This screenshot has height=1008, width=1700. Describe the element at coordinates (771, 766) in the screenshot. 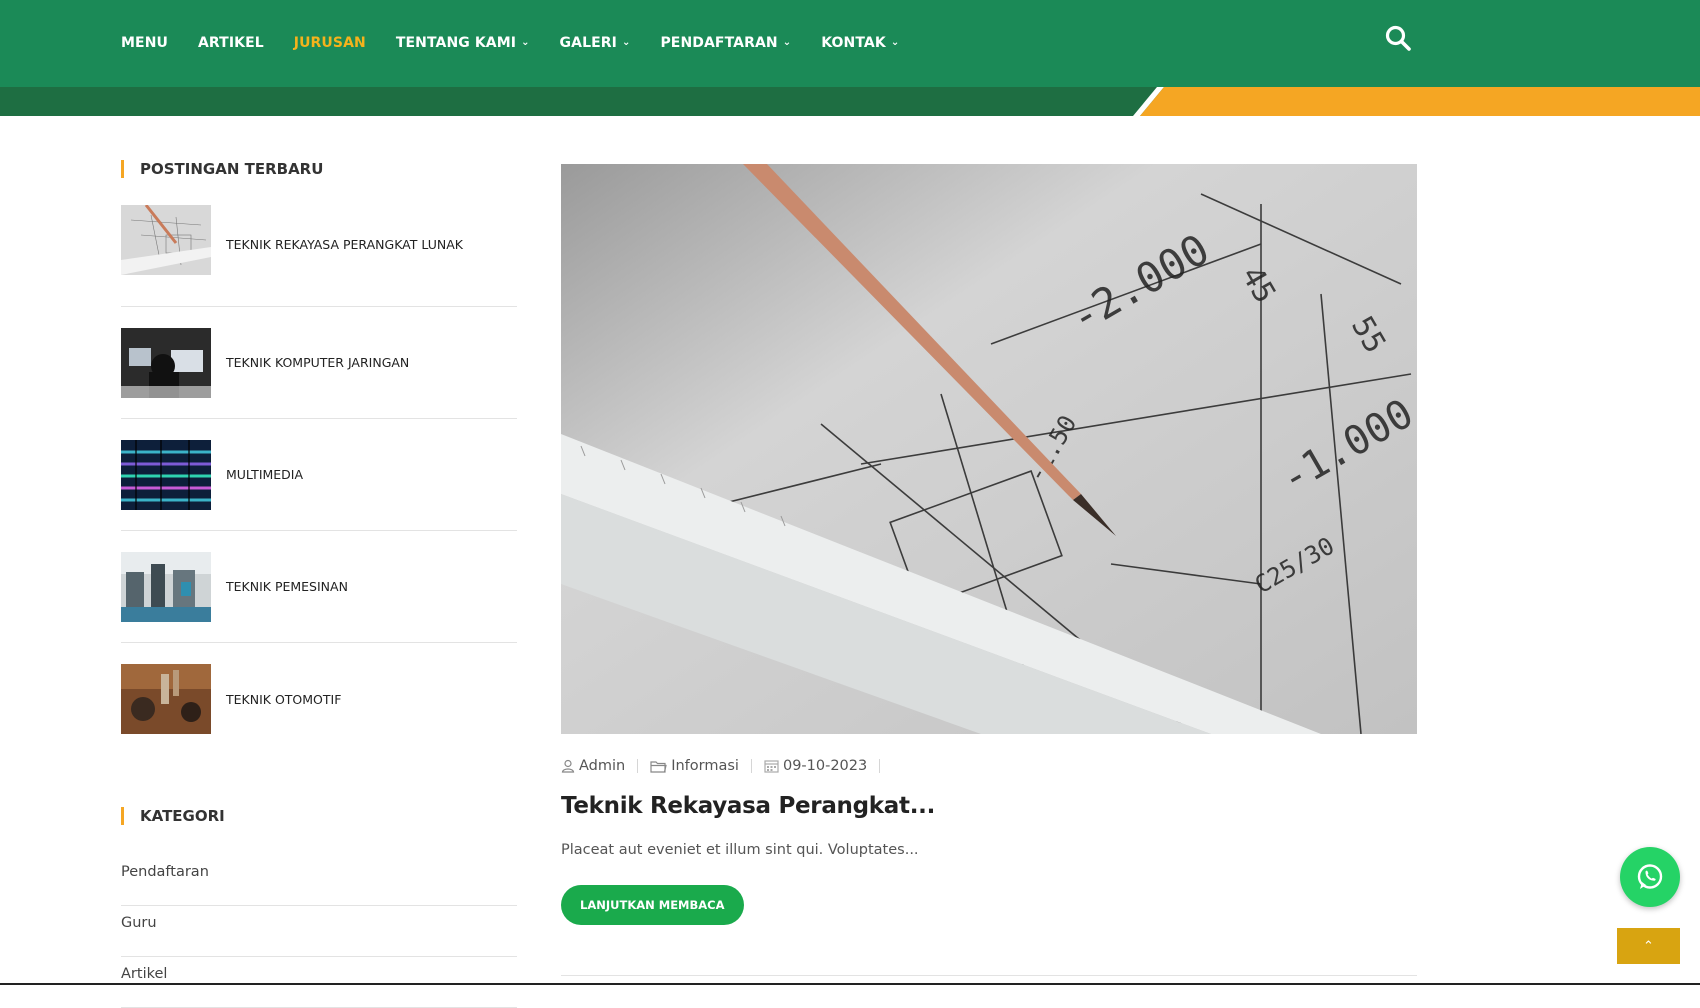

I see `calendar-icon` at that location.